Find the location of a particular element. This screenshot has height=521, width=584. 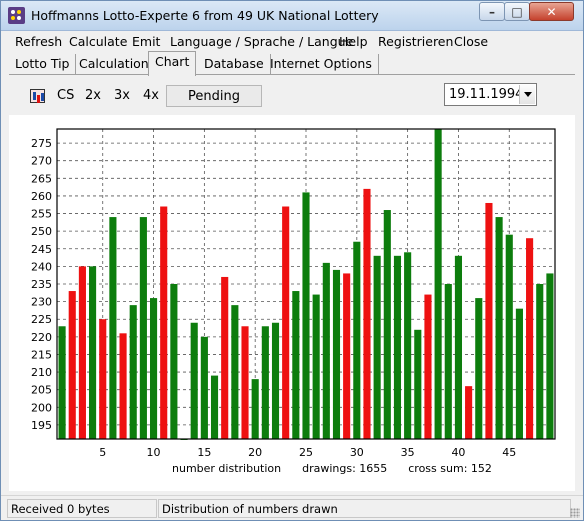

cross-sum-toggle: CS is located at coordinates (65, 95).